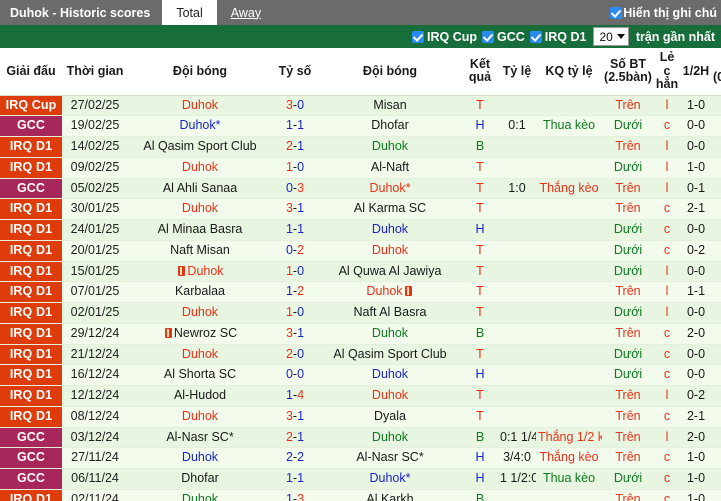  I want to click on cell-away-team: Naft Al Basra, so click(390, 313).